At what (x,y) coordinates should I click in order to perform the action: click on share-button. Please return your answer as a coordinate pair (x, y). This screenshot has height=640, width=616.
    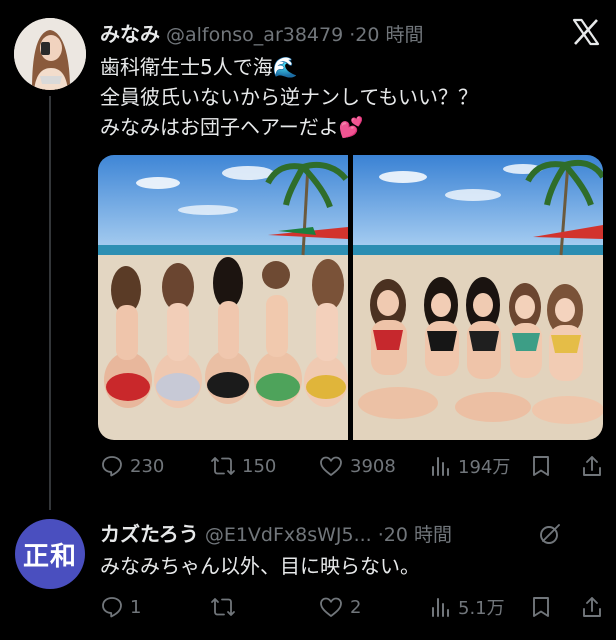
    Looking at the image, I should click on (593, 466).